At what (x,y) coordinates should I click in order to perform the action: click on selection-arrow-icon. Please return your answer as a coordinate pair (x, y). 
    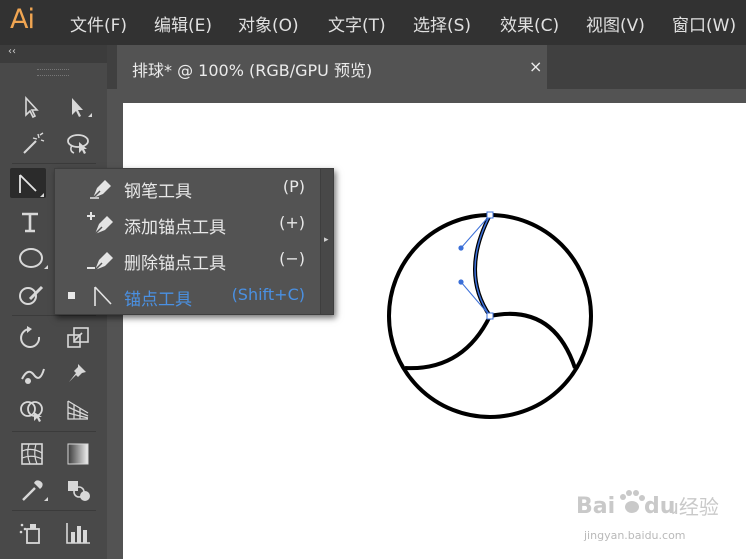
    Looking at the image, I should click on (32, 107).